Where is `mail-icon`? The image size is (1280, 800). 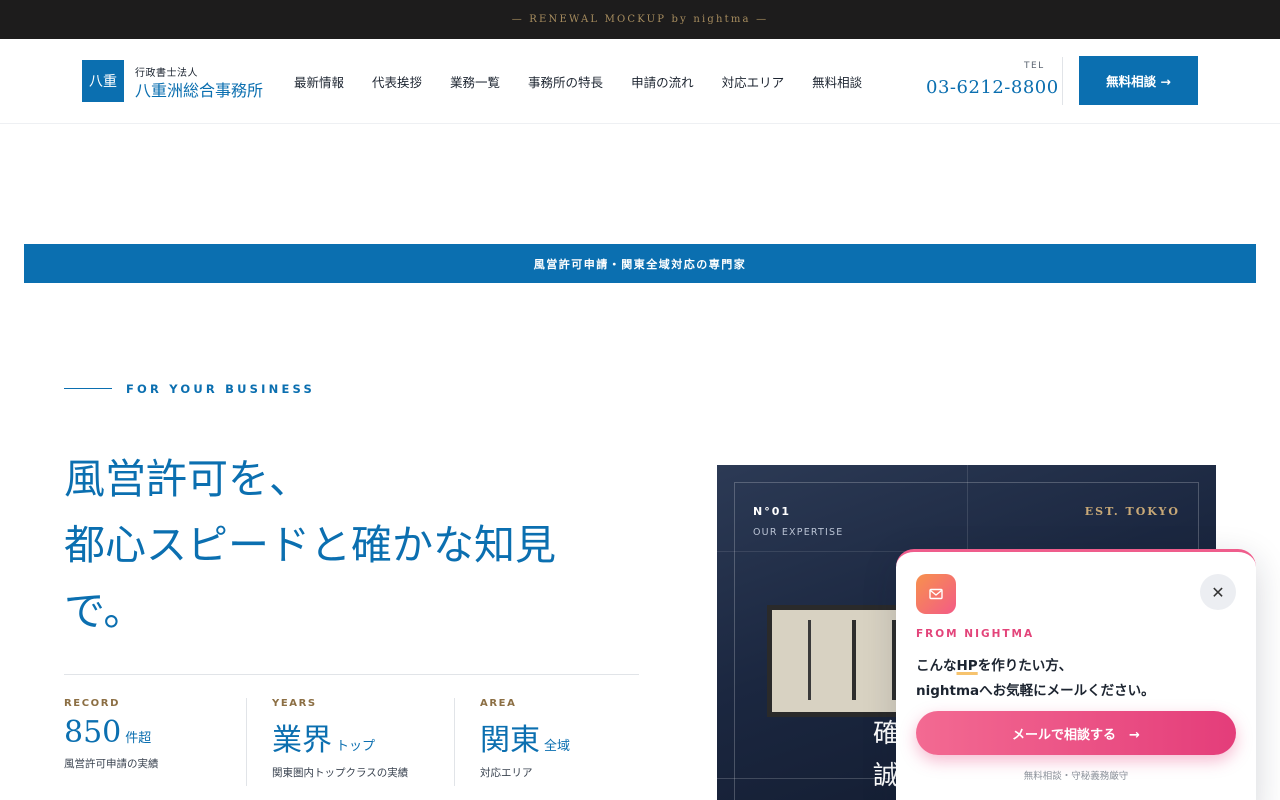 mail-icon is located at coordinates (936, 594).